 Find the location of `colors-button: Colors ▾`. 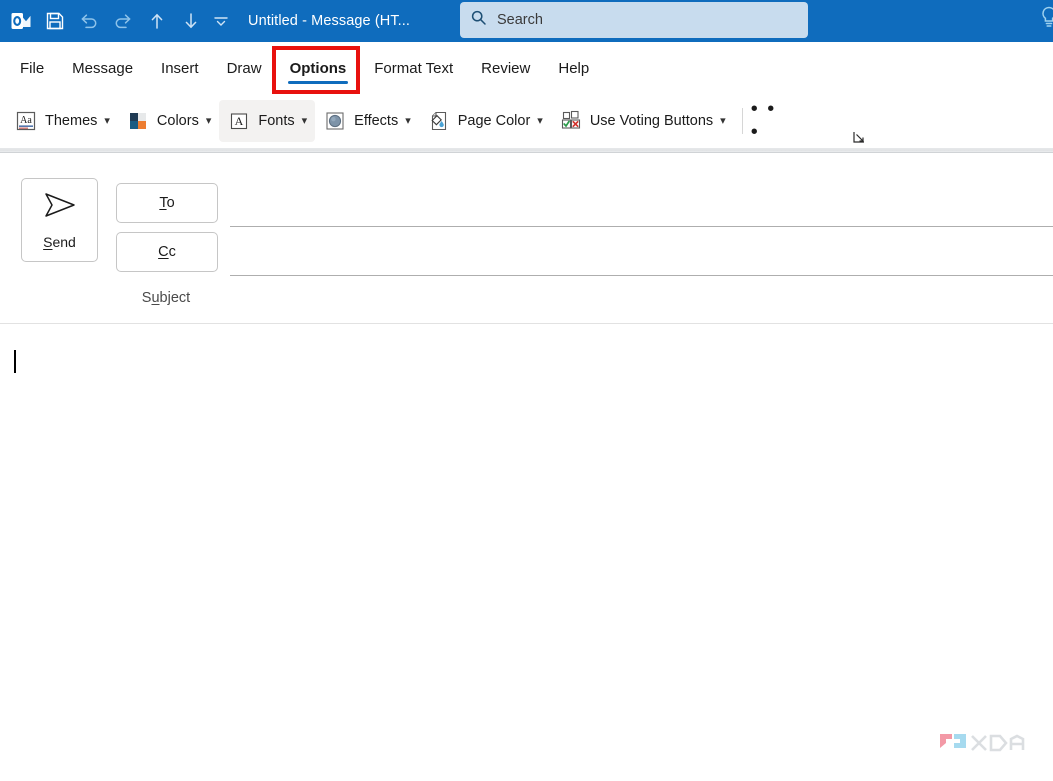

colors-button: Colors ▾ is located at coordinates (168, 121).